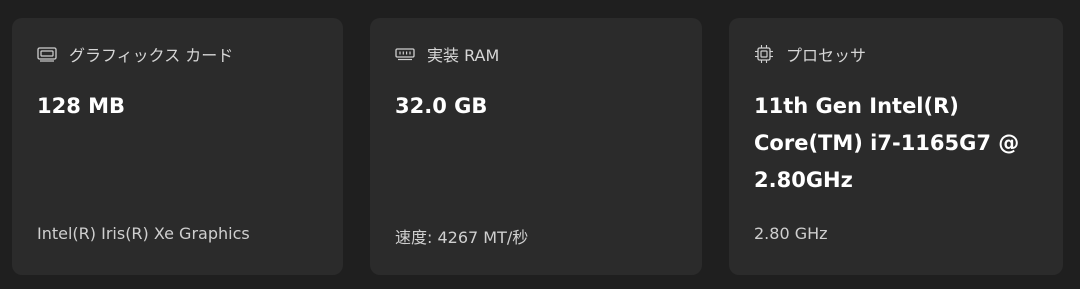  Describe the element at coordinates (462, 237) in the screenshot. I see `card-subtitle: 速度: 4267 MT/秒` at that location.